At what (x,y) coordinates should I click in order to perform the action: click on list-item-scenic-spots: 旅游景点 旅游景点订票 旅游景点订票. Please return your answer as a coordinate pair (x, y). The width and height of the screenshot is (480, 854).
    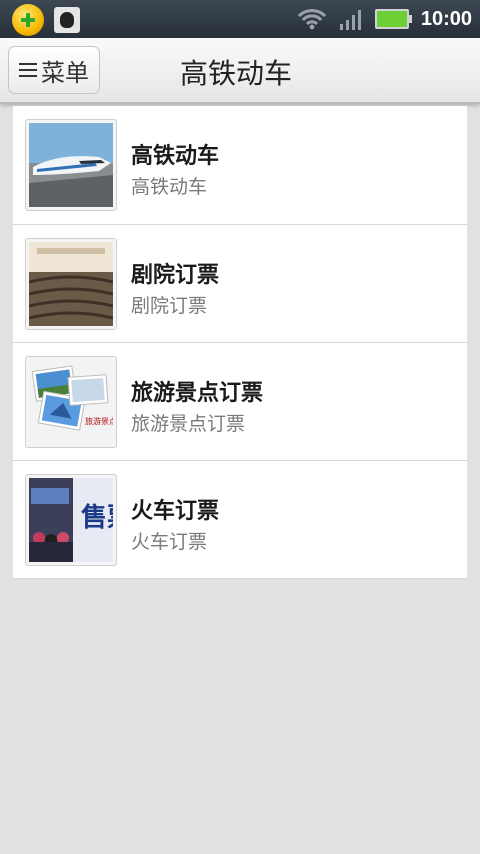
    Looking at the image, I should click on (240, 402).